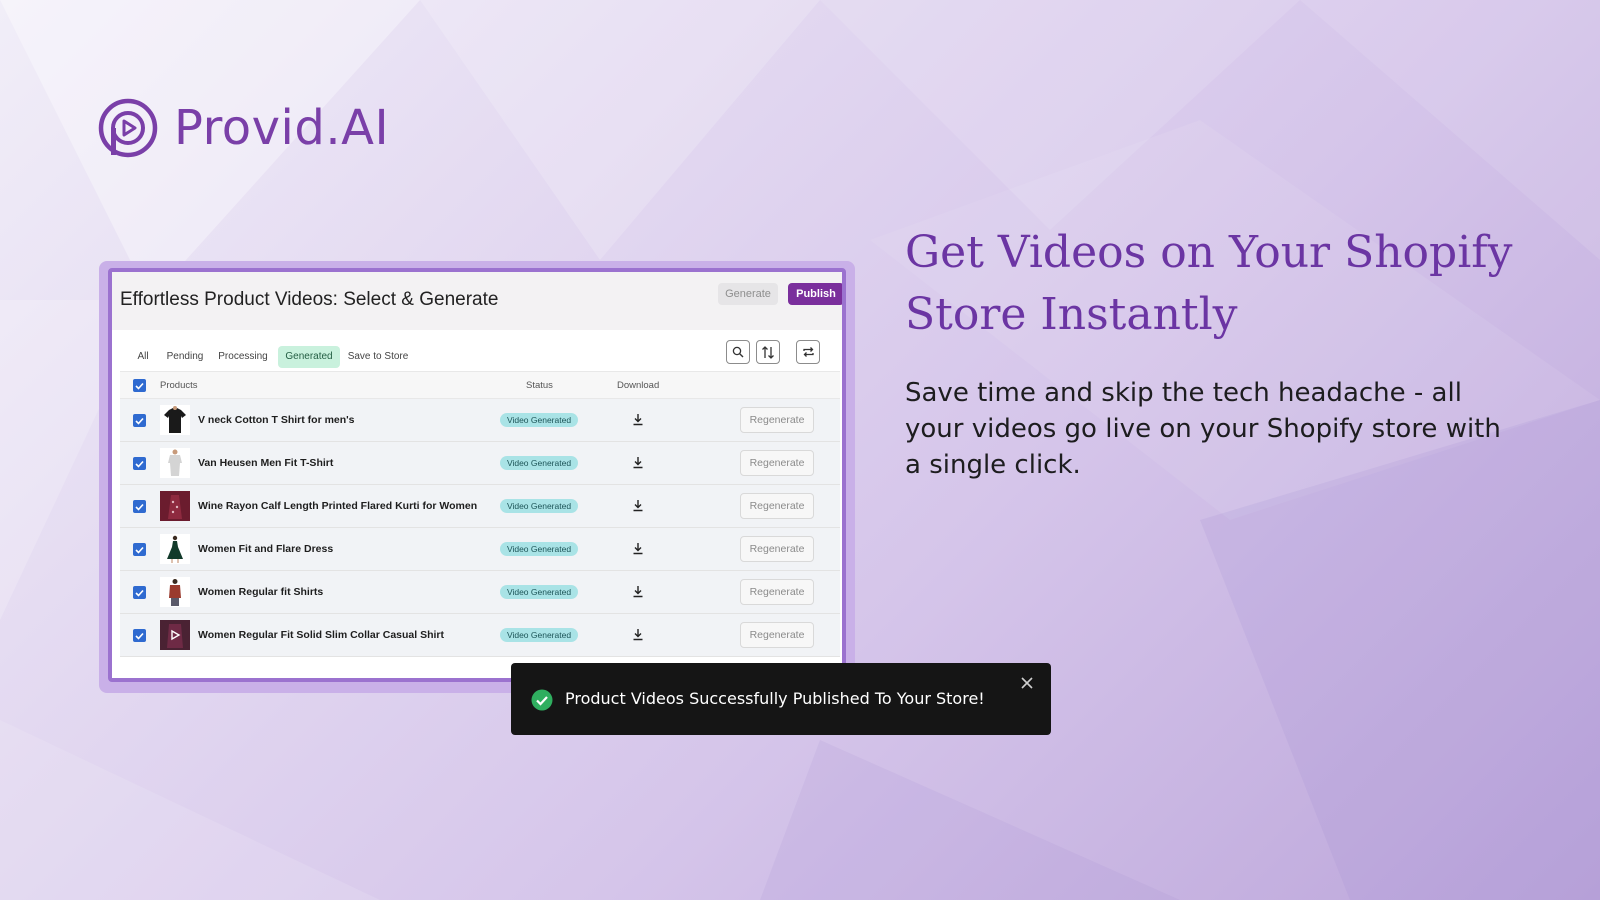 The width and height of the screenshot is (1600, 900). I want to click on product-name: Women Fit and Flare Dress, so click(266, 549).